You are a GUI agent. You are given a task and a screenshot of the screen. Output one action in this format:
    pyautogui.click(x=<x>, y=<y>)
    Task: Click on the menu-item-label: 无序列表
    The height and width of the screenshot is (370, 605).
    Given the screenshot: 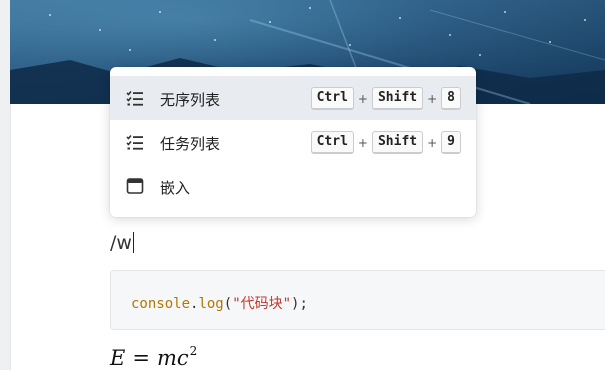 What is the action you would take?
    pyautogui.click(x=190, y=100)
    